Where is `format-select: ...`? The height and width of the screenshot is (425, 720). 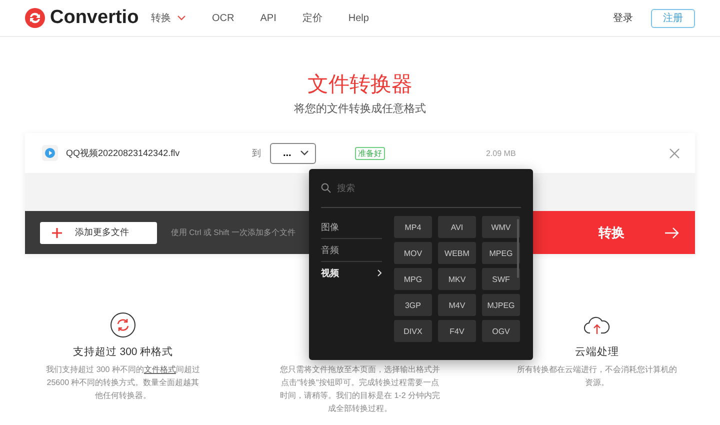 format-select: ... is located at coordinates (293, 153).